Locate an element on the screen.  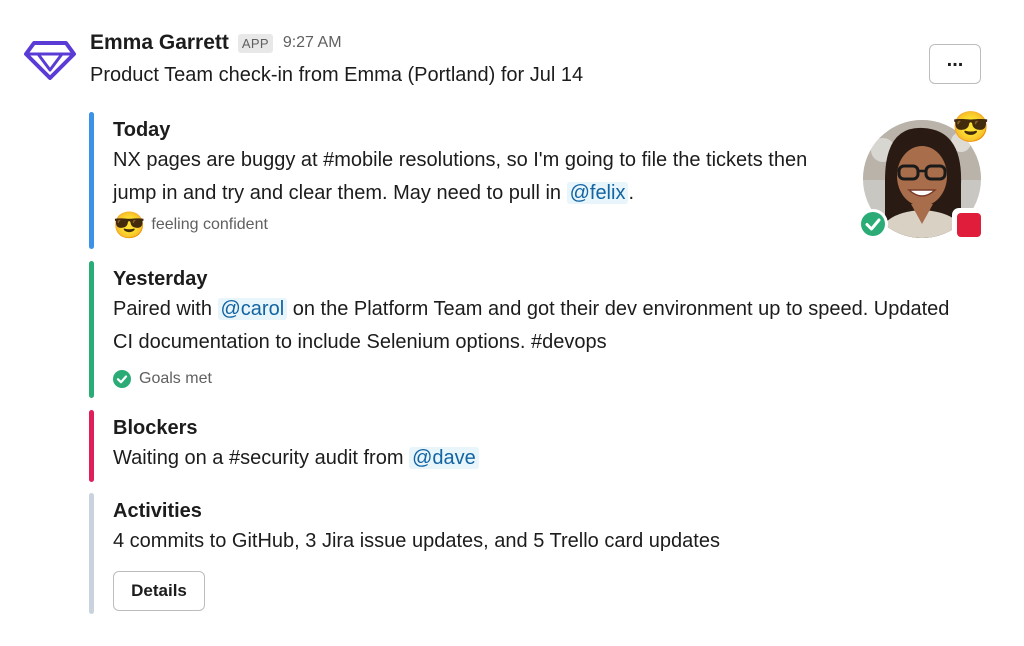
avatar-sunglasses-emoji-icon: 😎 is located at coordinates (971, 127).